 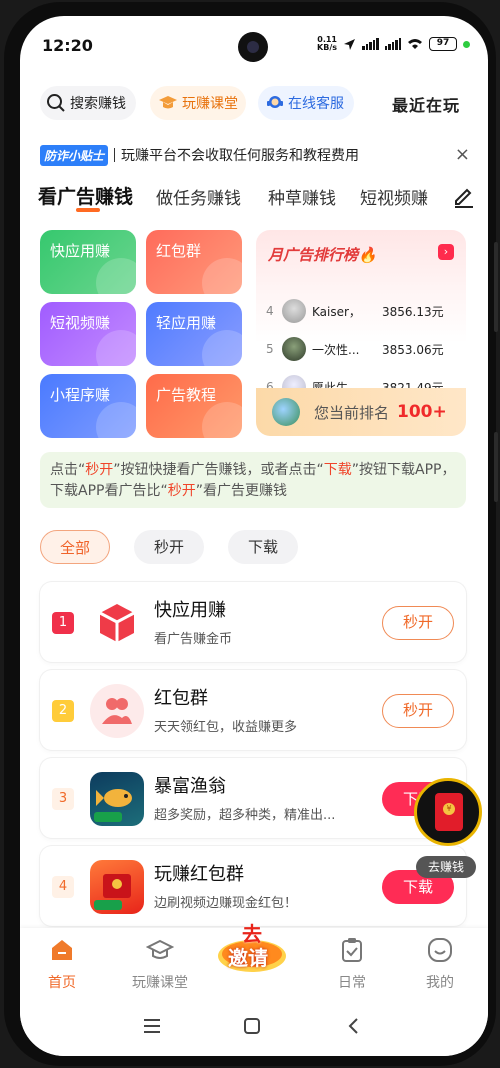 I want to click on anti-fraud-tip: 防诈小贴士 玩赚平台不会收取任何服务和教程费用 ×, so click(x=255, y=155).